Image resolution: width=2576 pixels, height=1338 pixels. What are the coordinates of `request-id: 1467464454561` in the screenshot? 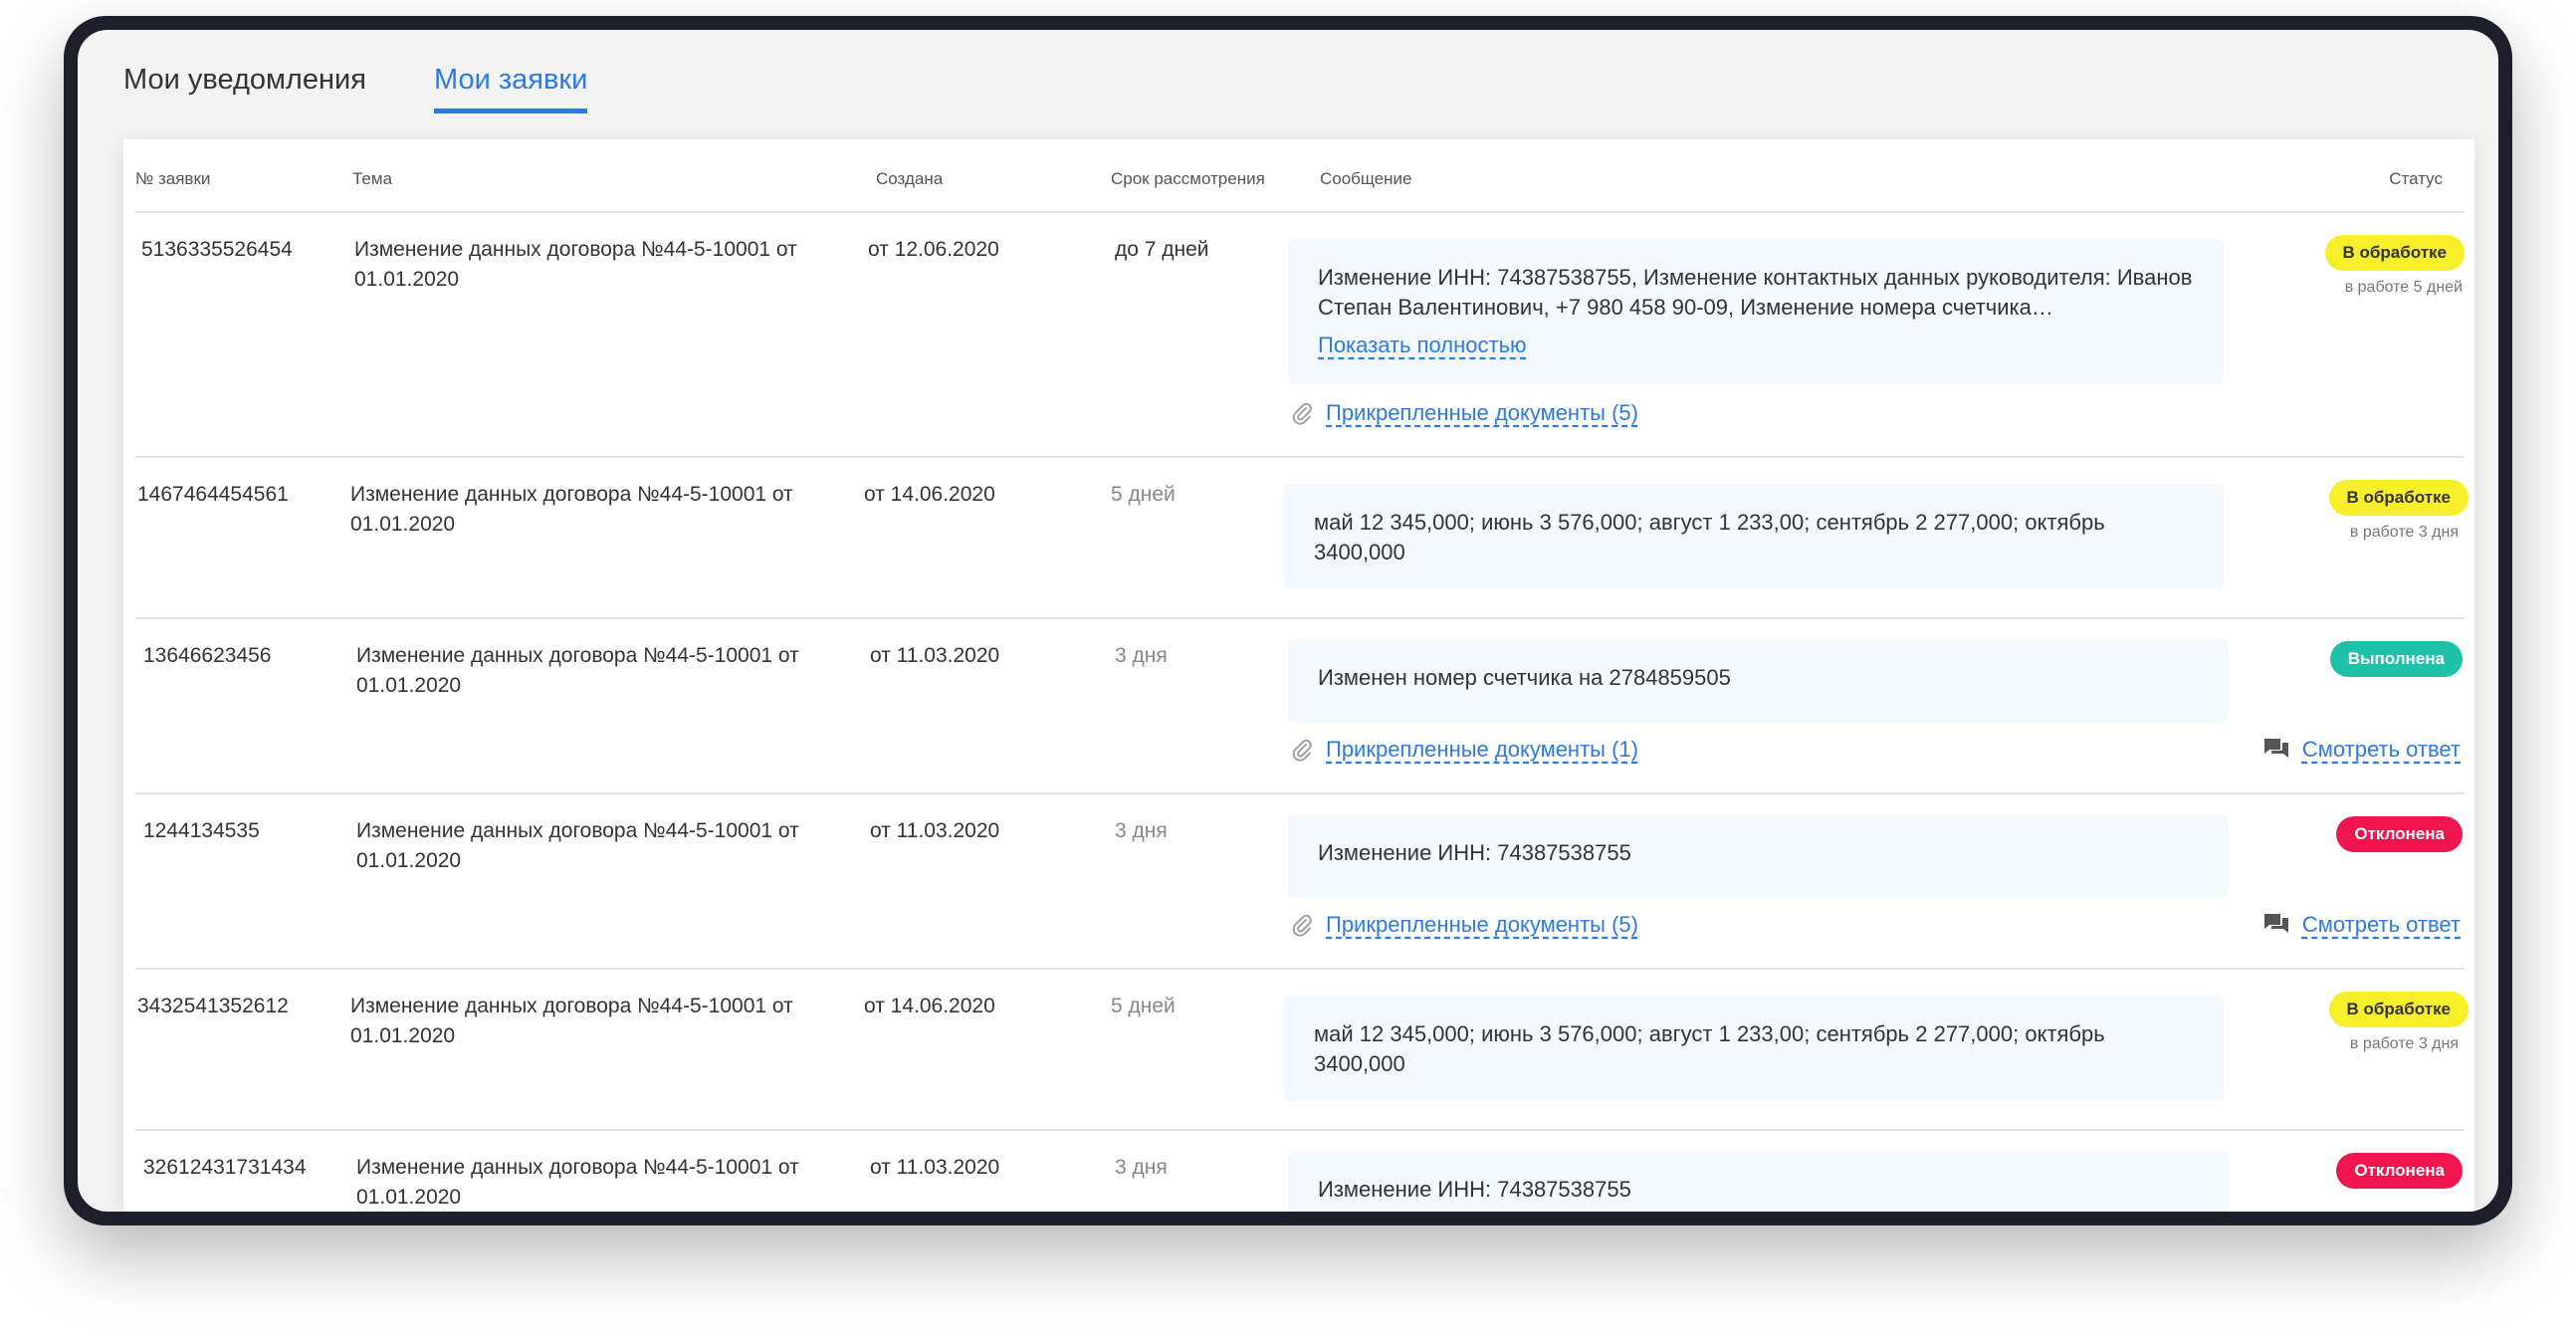 It's located at (213, 494).